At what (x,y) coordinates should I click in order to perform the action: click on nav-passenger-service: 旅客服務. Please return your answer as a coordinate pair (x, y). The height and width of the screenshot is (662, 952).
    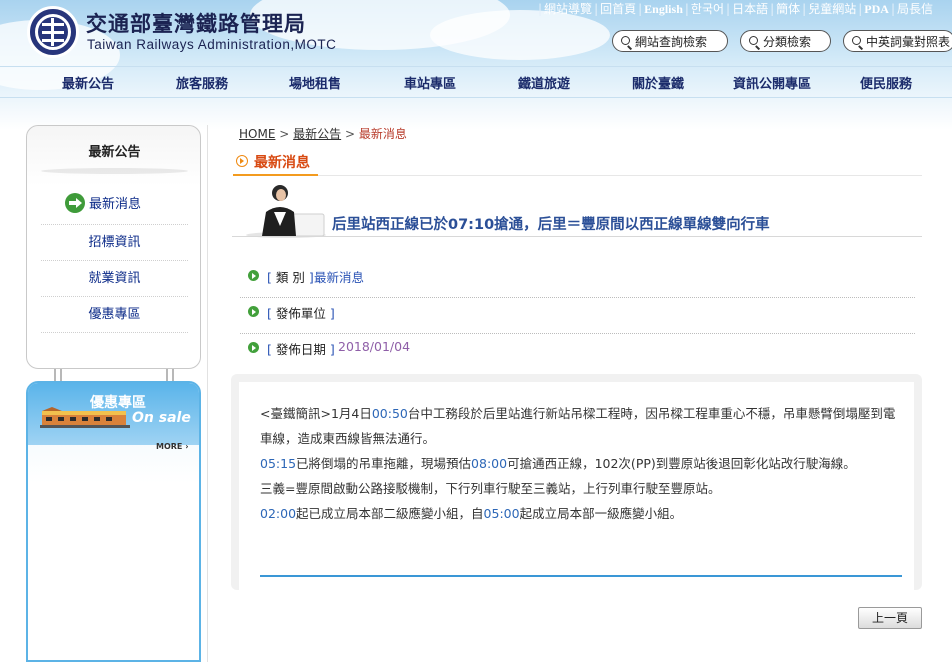
    Looking at the image, I should click on (202, 82).